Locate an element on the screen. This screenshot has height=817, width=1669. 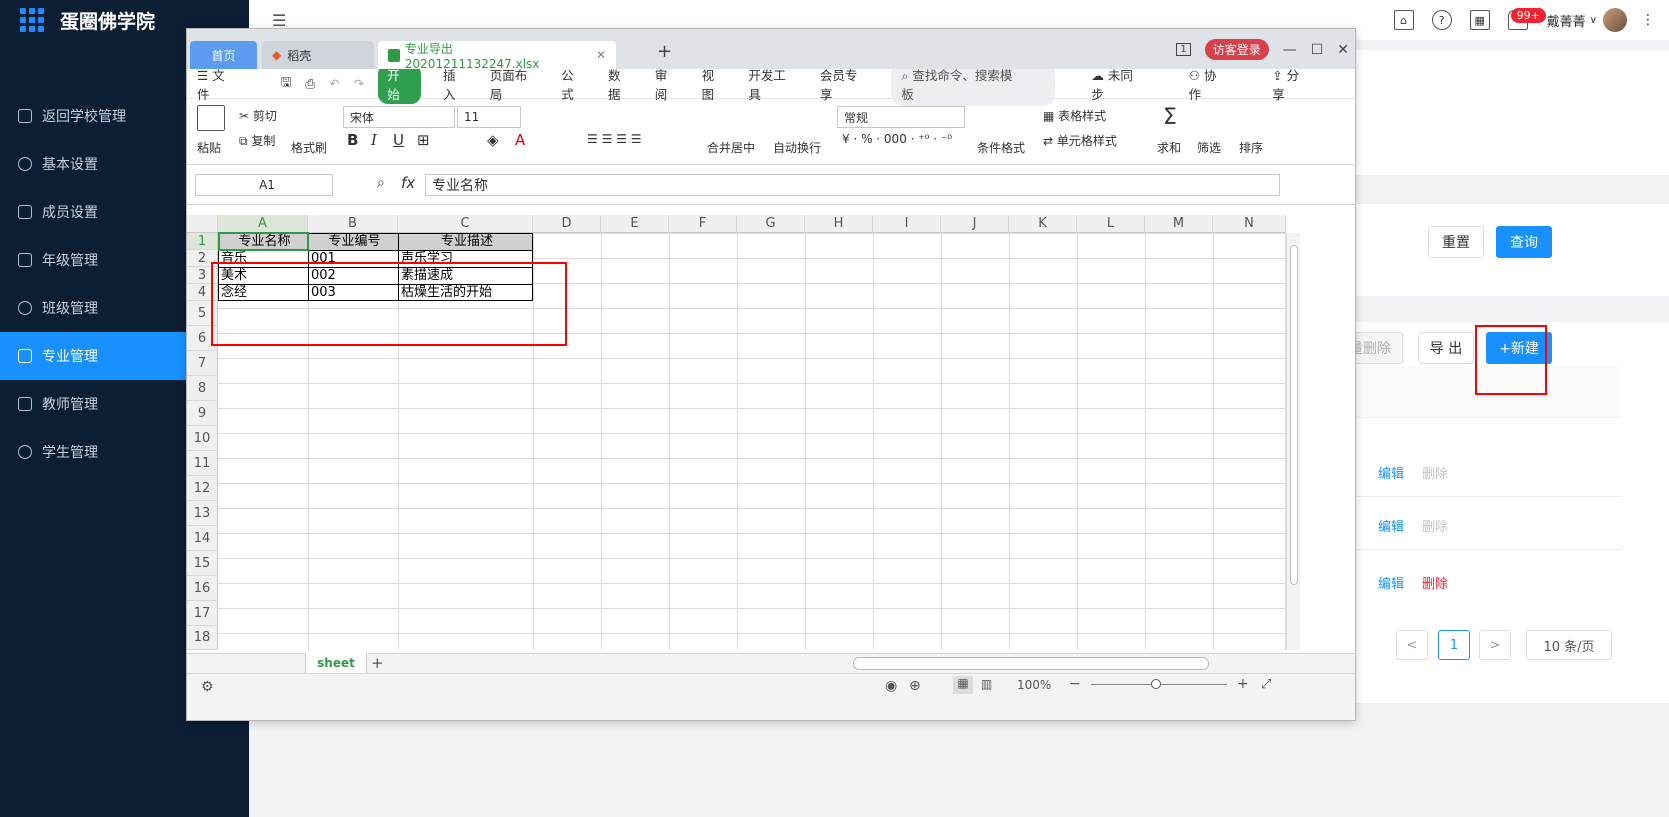
zoom-slider is located at coordinates (1159, 684).